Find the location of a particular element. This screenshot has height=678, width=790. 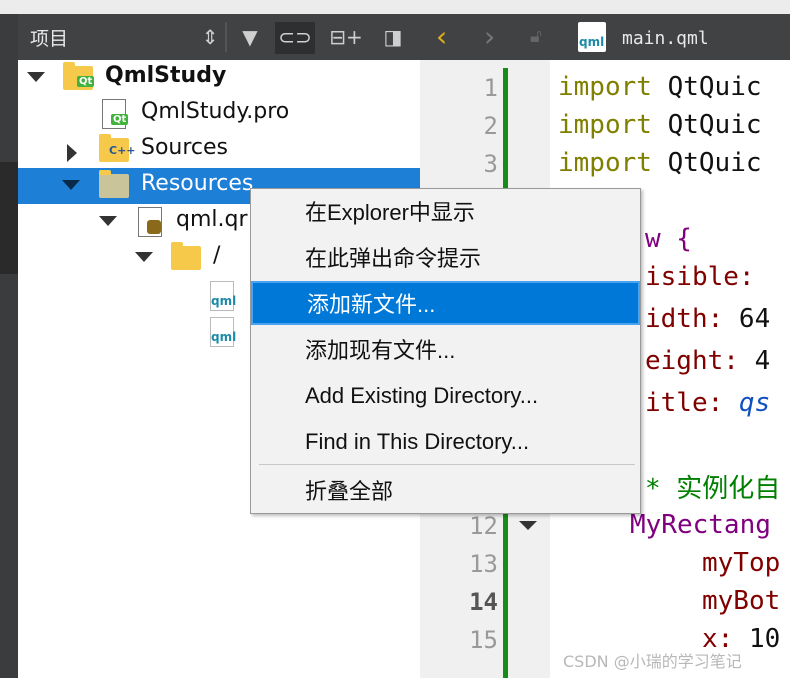

tree-item-label: Resources is located at coordinates (197, 183).